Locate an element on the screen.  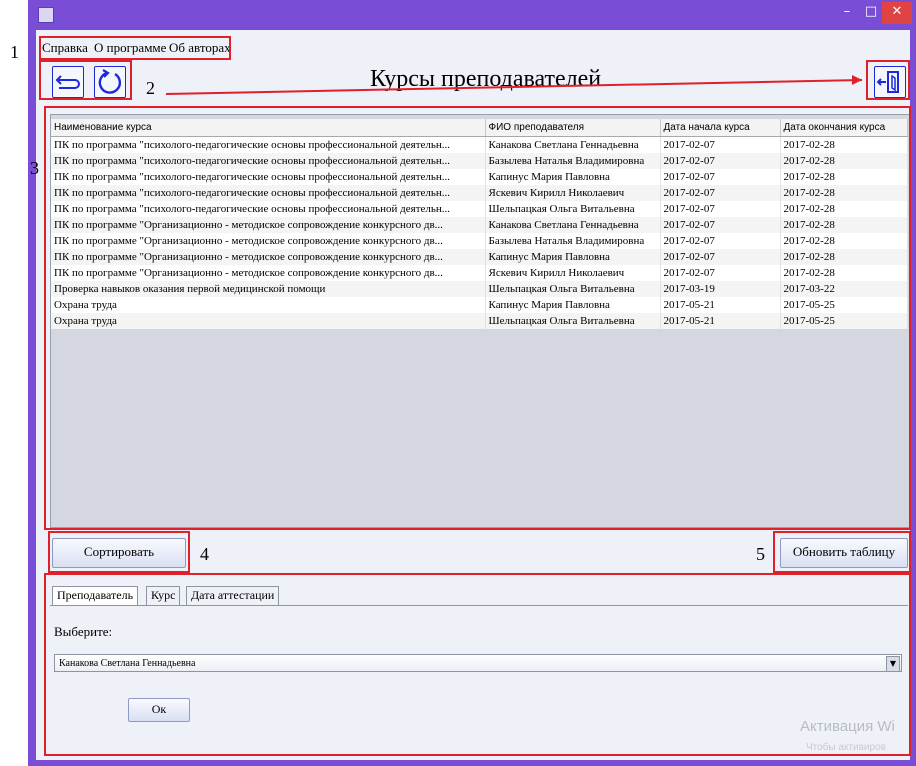
annotation-arrow is located at coordinates (514, 85).